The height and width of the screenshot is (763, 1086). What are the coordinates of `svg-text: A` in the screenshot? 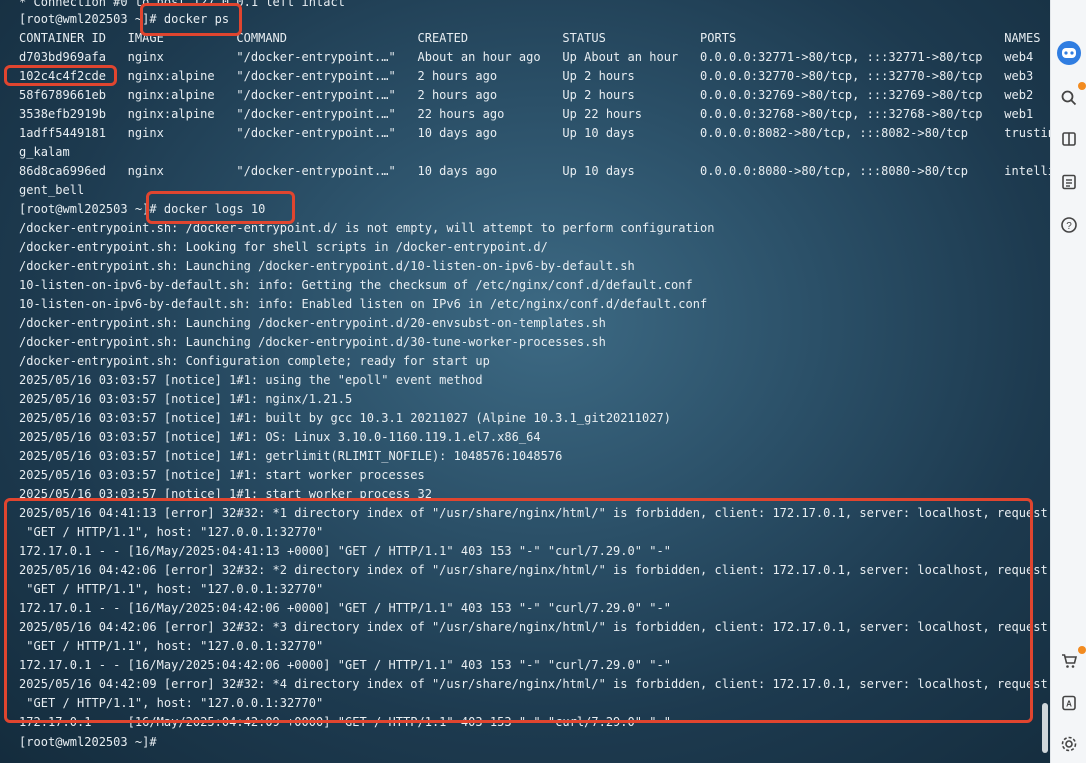 It's located at (1069, 704).